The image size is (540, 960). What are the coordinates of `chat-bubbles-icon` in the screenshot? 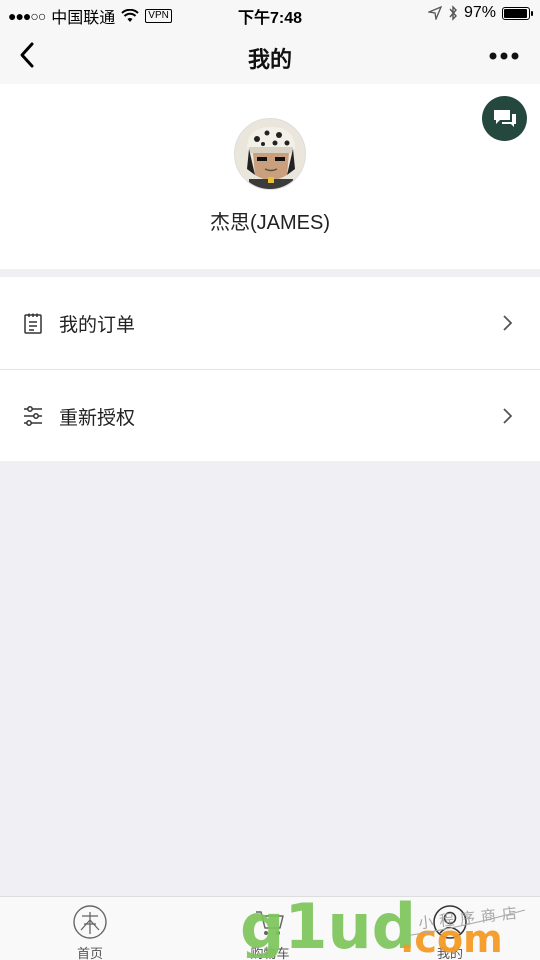 It's located at (504, 118).